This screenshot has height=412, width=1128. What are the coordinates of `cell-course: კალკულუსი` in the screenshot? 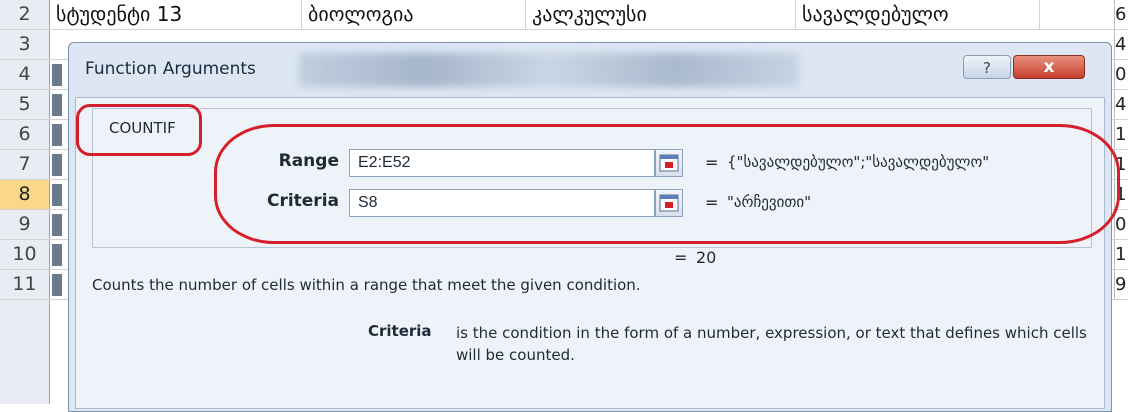 It's located at (661, 14).